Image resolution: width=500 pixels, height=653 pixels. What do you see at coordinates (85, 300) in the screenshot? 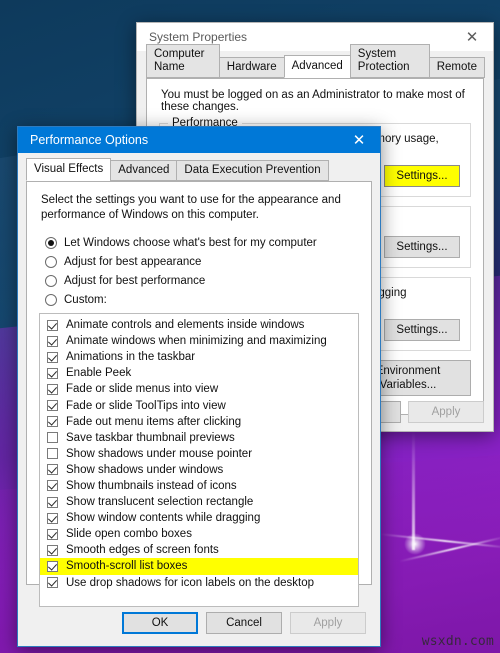
I see `radio-label-custom: Custom:` at bounding box center [85, 300].